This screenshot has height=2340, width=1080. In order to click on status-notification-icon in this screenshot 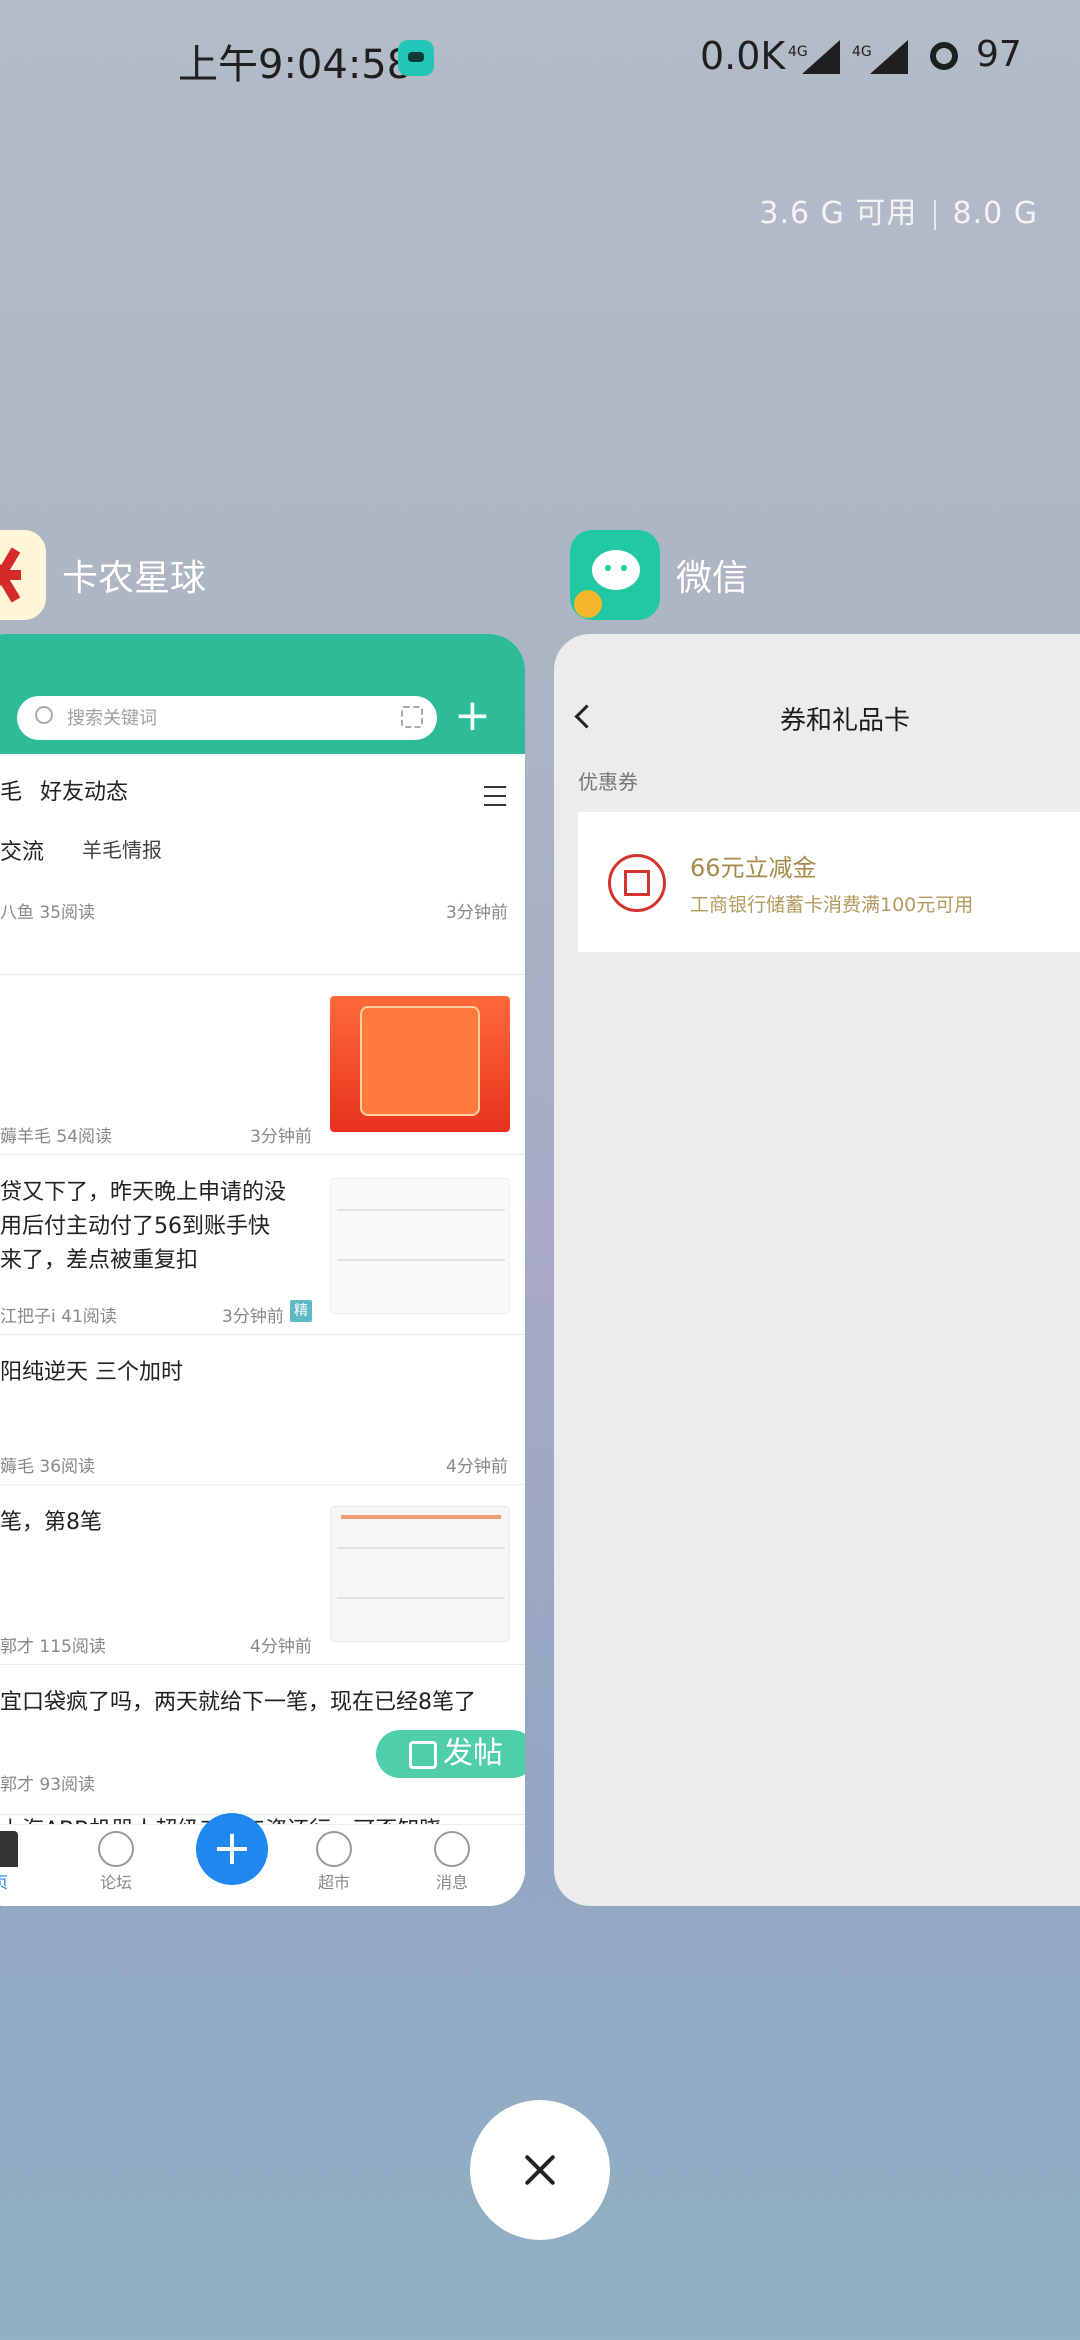, I will do `click(416, 58)`.